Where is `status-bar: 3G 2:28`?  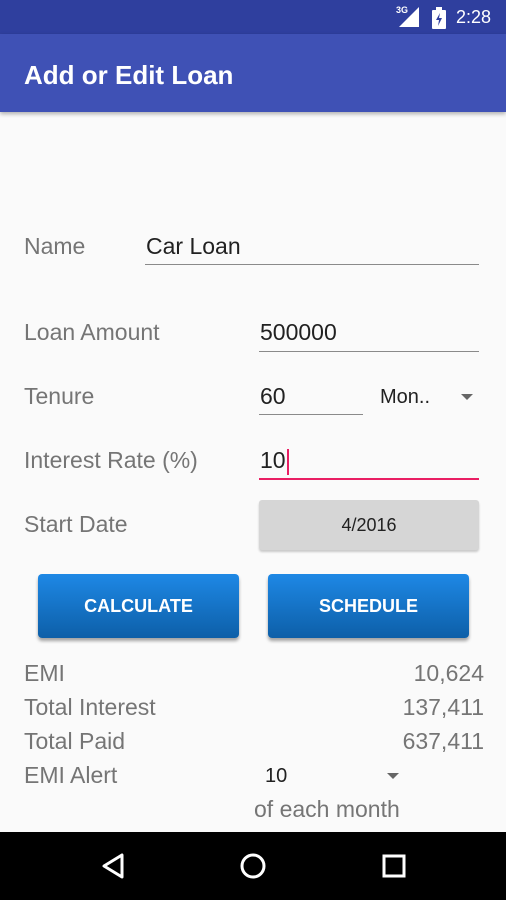 status-bar: 3G 2:28 is located at coordinates (253, 17).